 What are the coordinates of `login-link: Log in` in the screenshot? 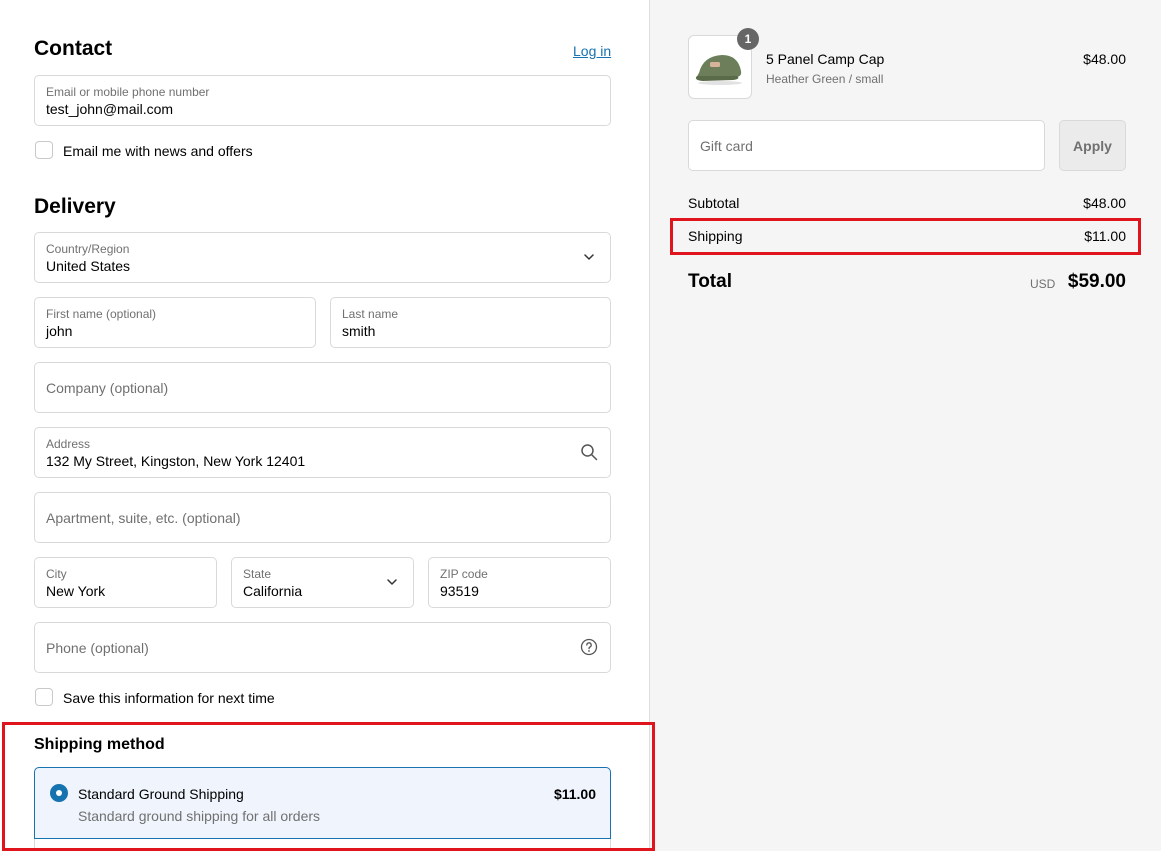 It's located at (592, 51).